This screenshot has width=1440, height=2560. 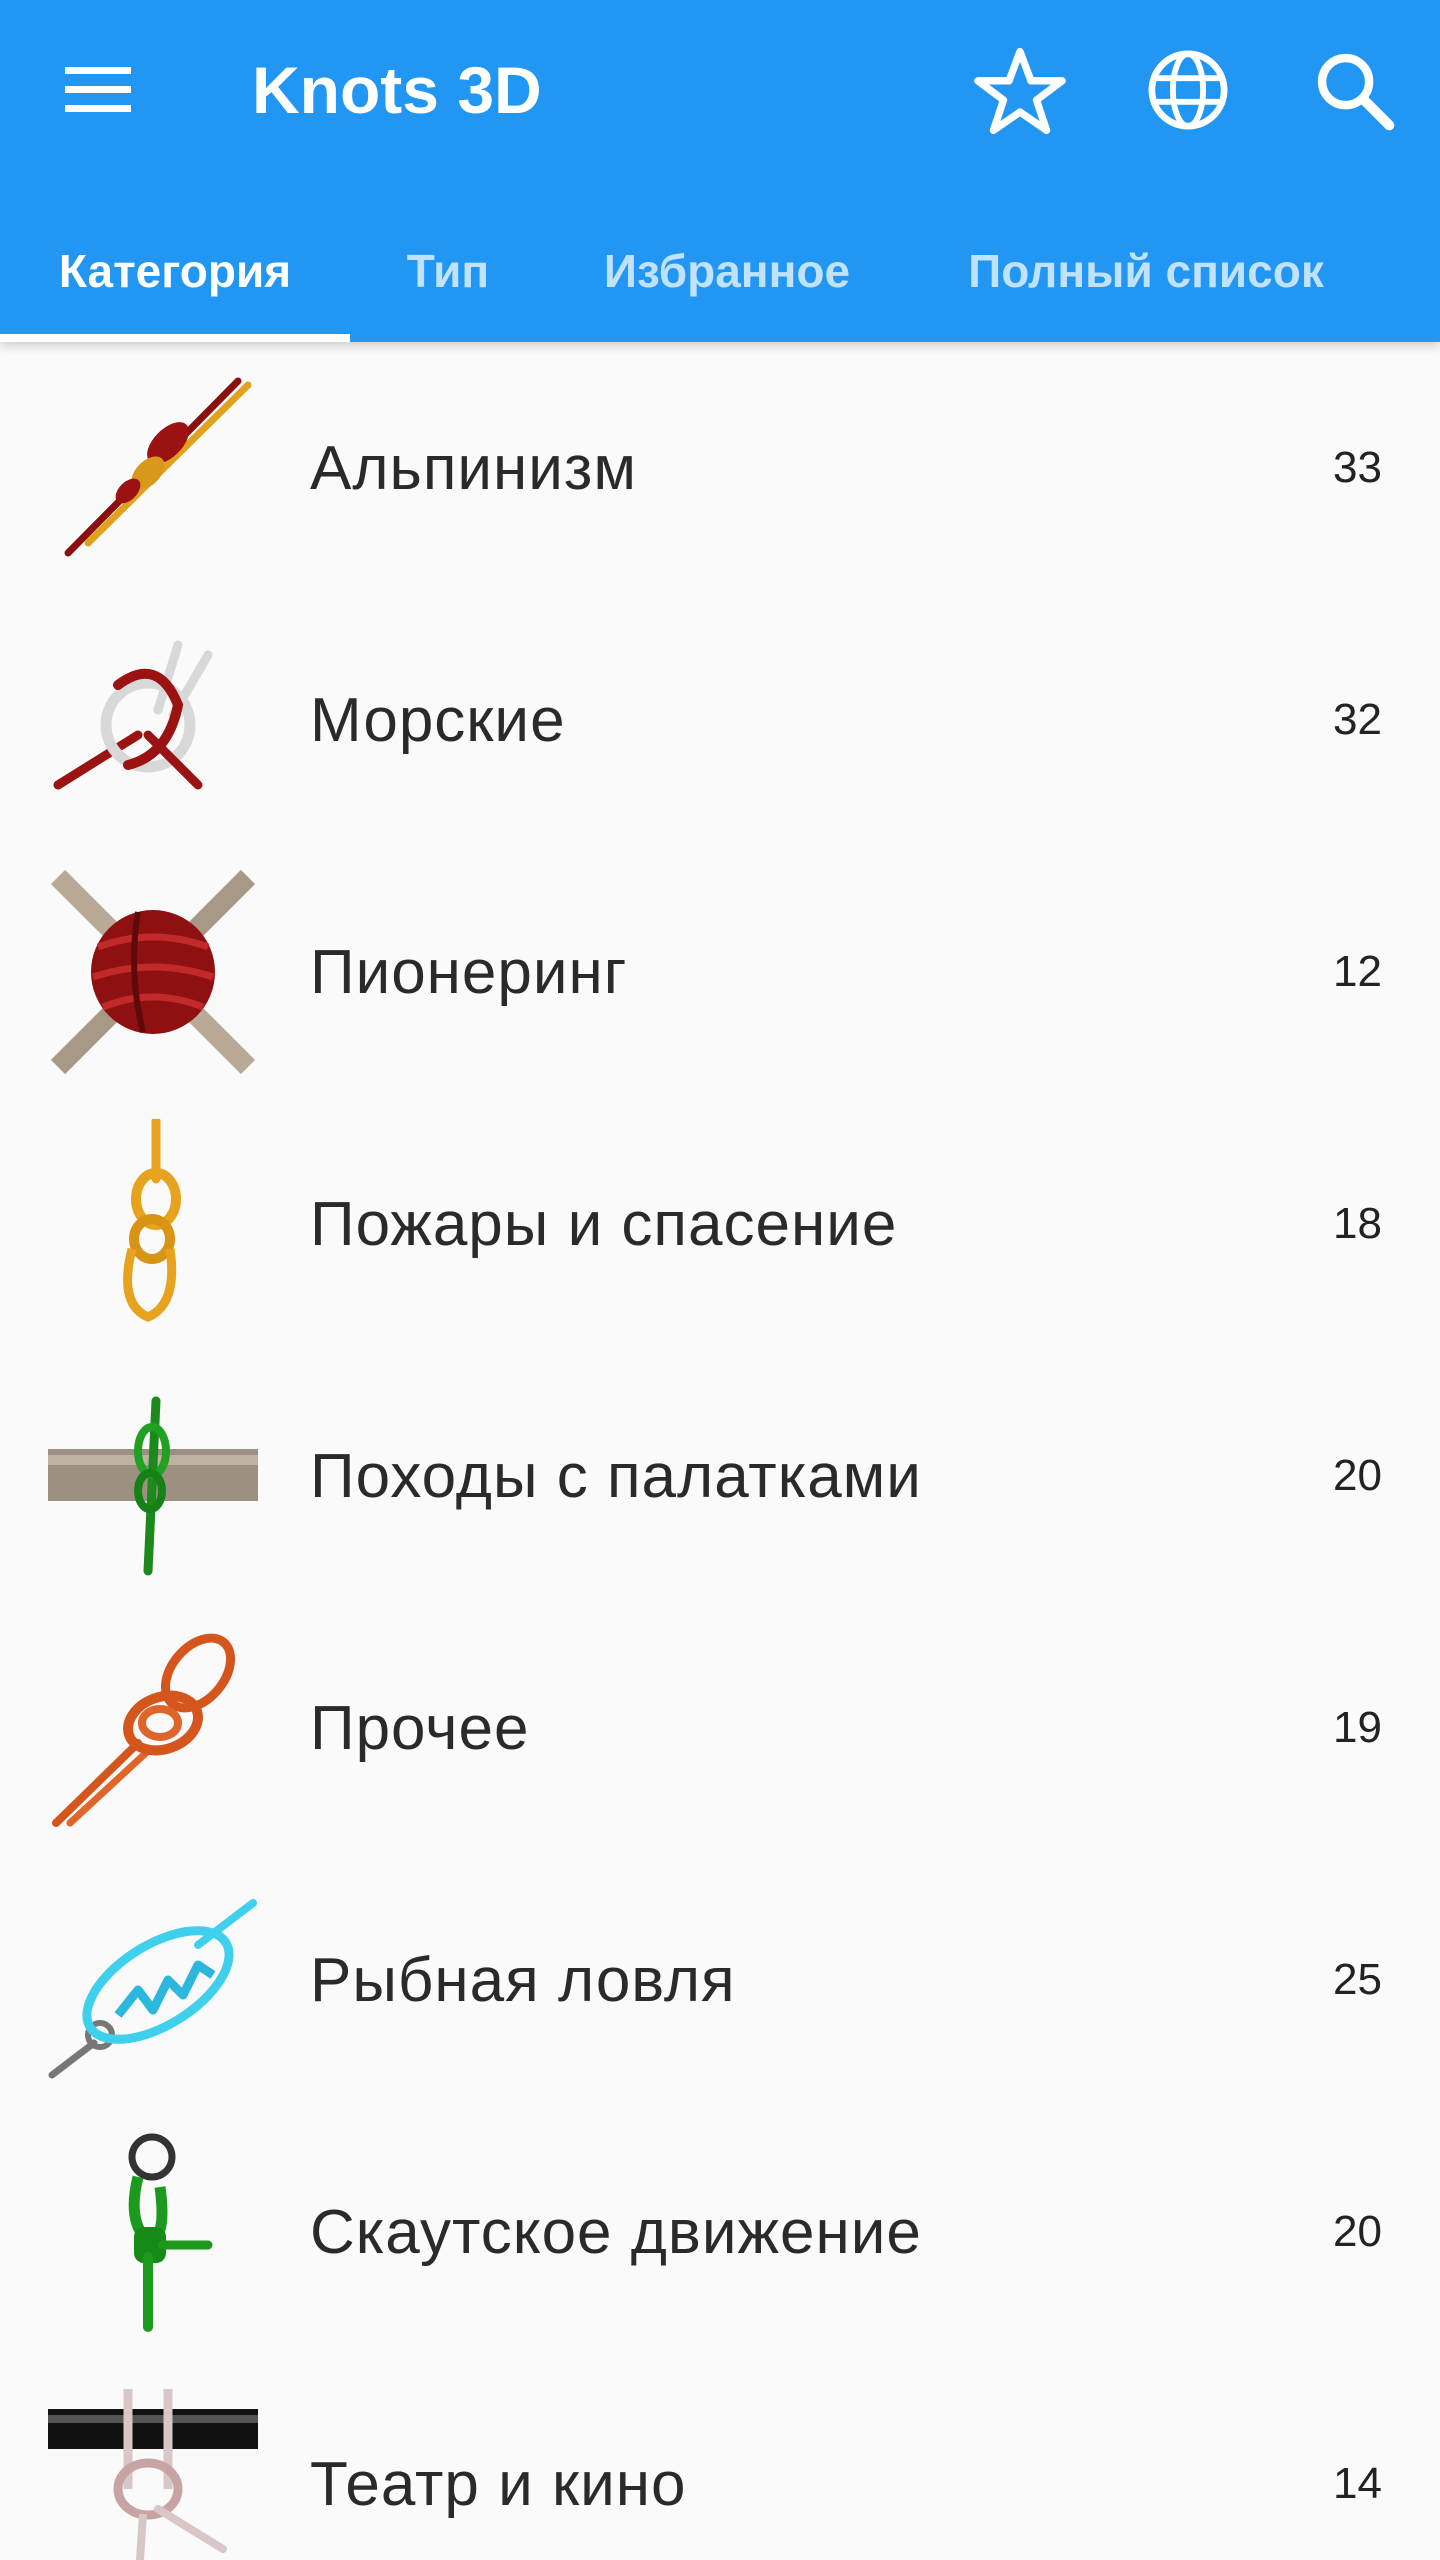 I want to click on tab-full-list: Полный список, so click(x=1146, y=271).